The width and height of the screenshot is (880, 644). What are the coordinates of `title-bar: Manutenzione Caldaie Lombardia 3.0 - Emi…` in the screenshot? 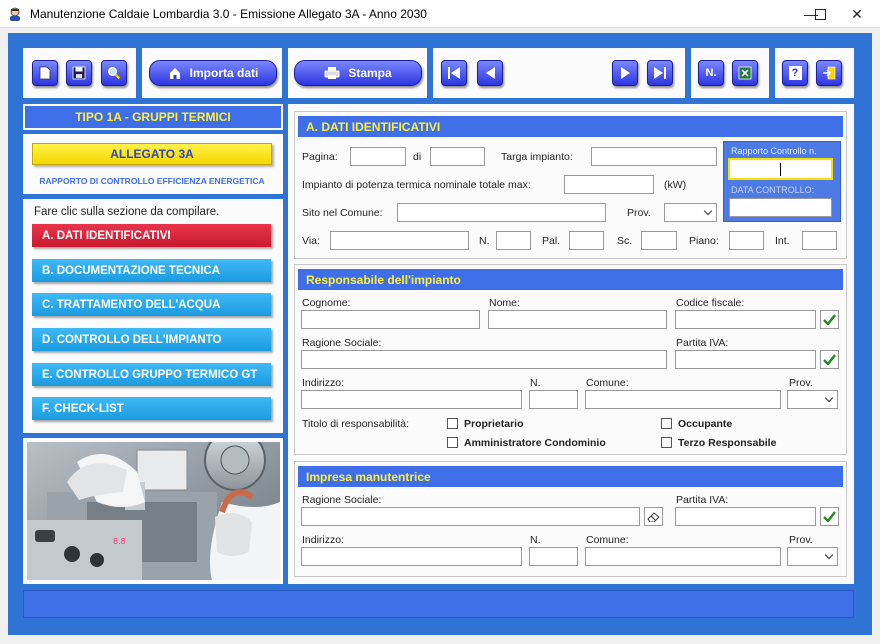 It's located at (440, 14).